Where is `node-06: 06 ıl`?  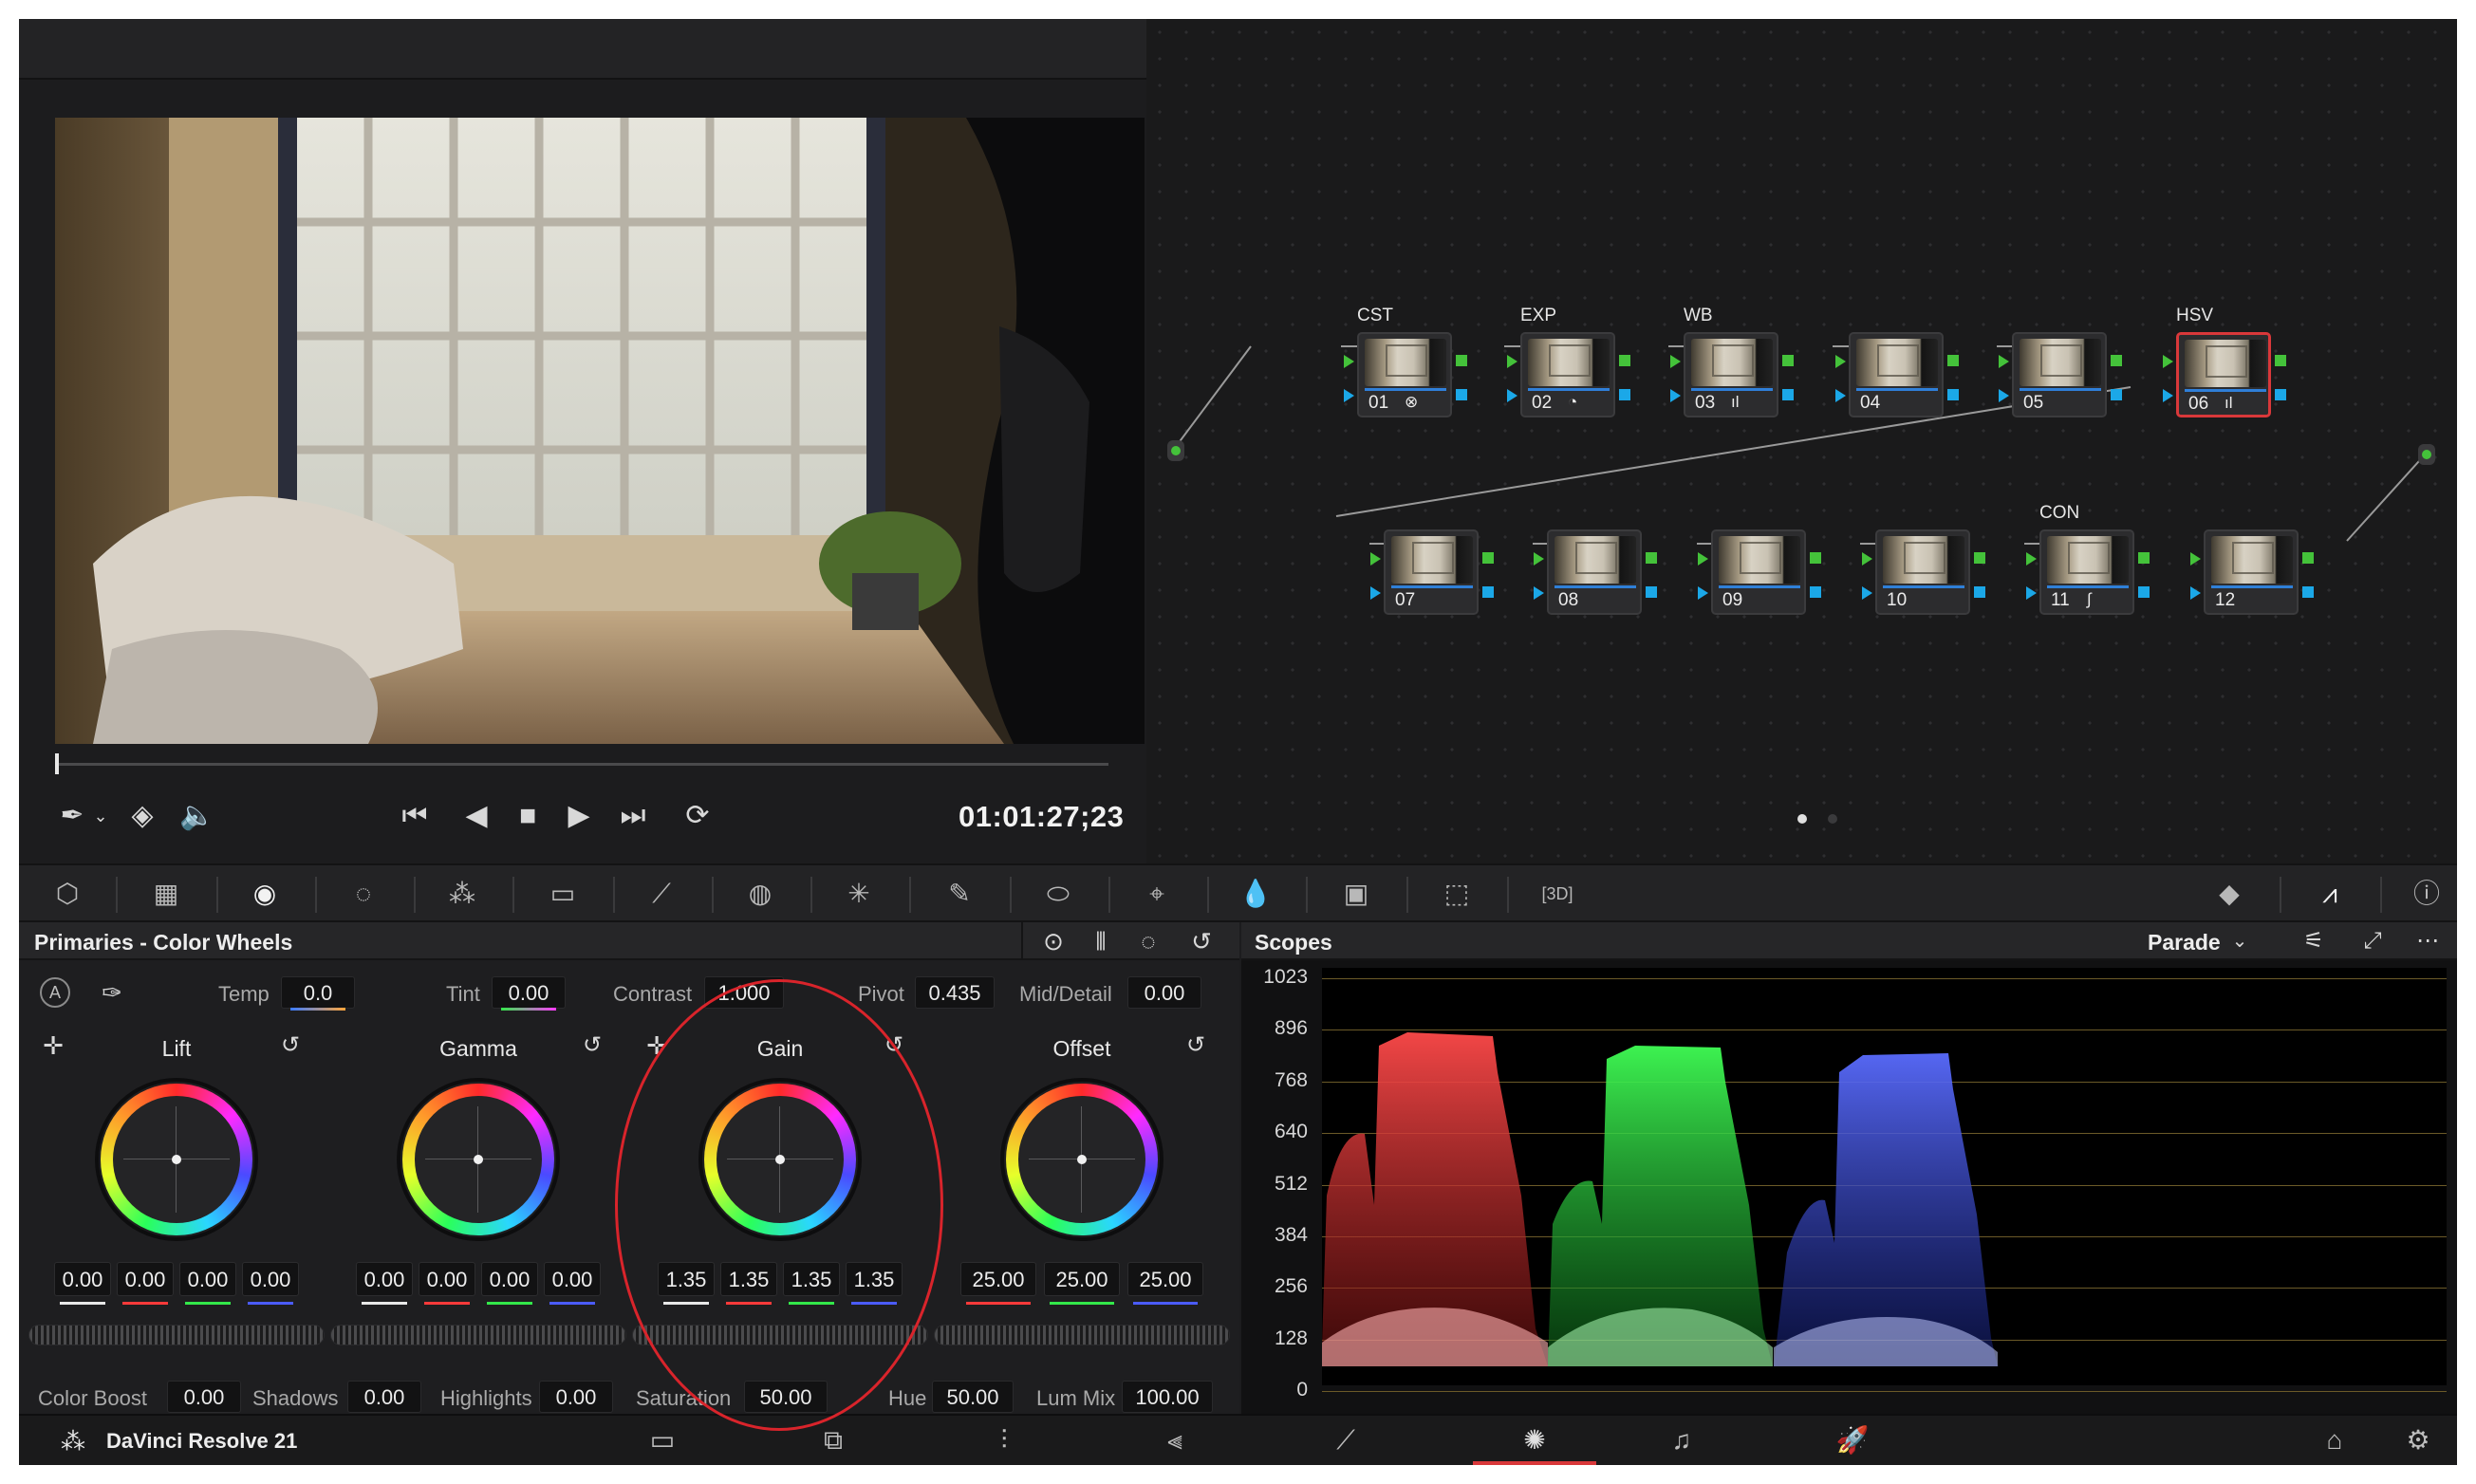
node-06: 06 ıl is located at coordinates (2223, 374).